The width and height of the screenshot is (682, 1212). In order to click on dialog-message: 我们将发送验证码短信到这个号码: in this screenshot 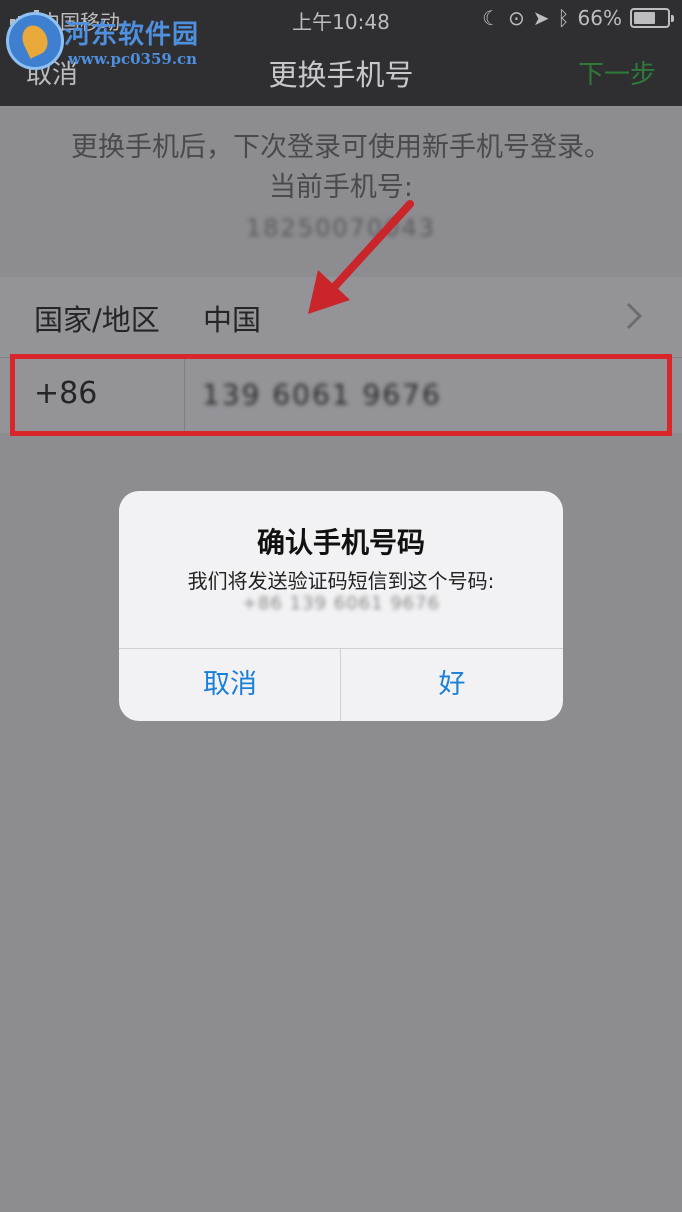, I will do `click(341, 581)`.